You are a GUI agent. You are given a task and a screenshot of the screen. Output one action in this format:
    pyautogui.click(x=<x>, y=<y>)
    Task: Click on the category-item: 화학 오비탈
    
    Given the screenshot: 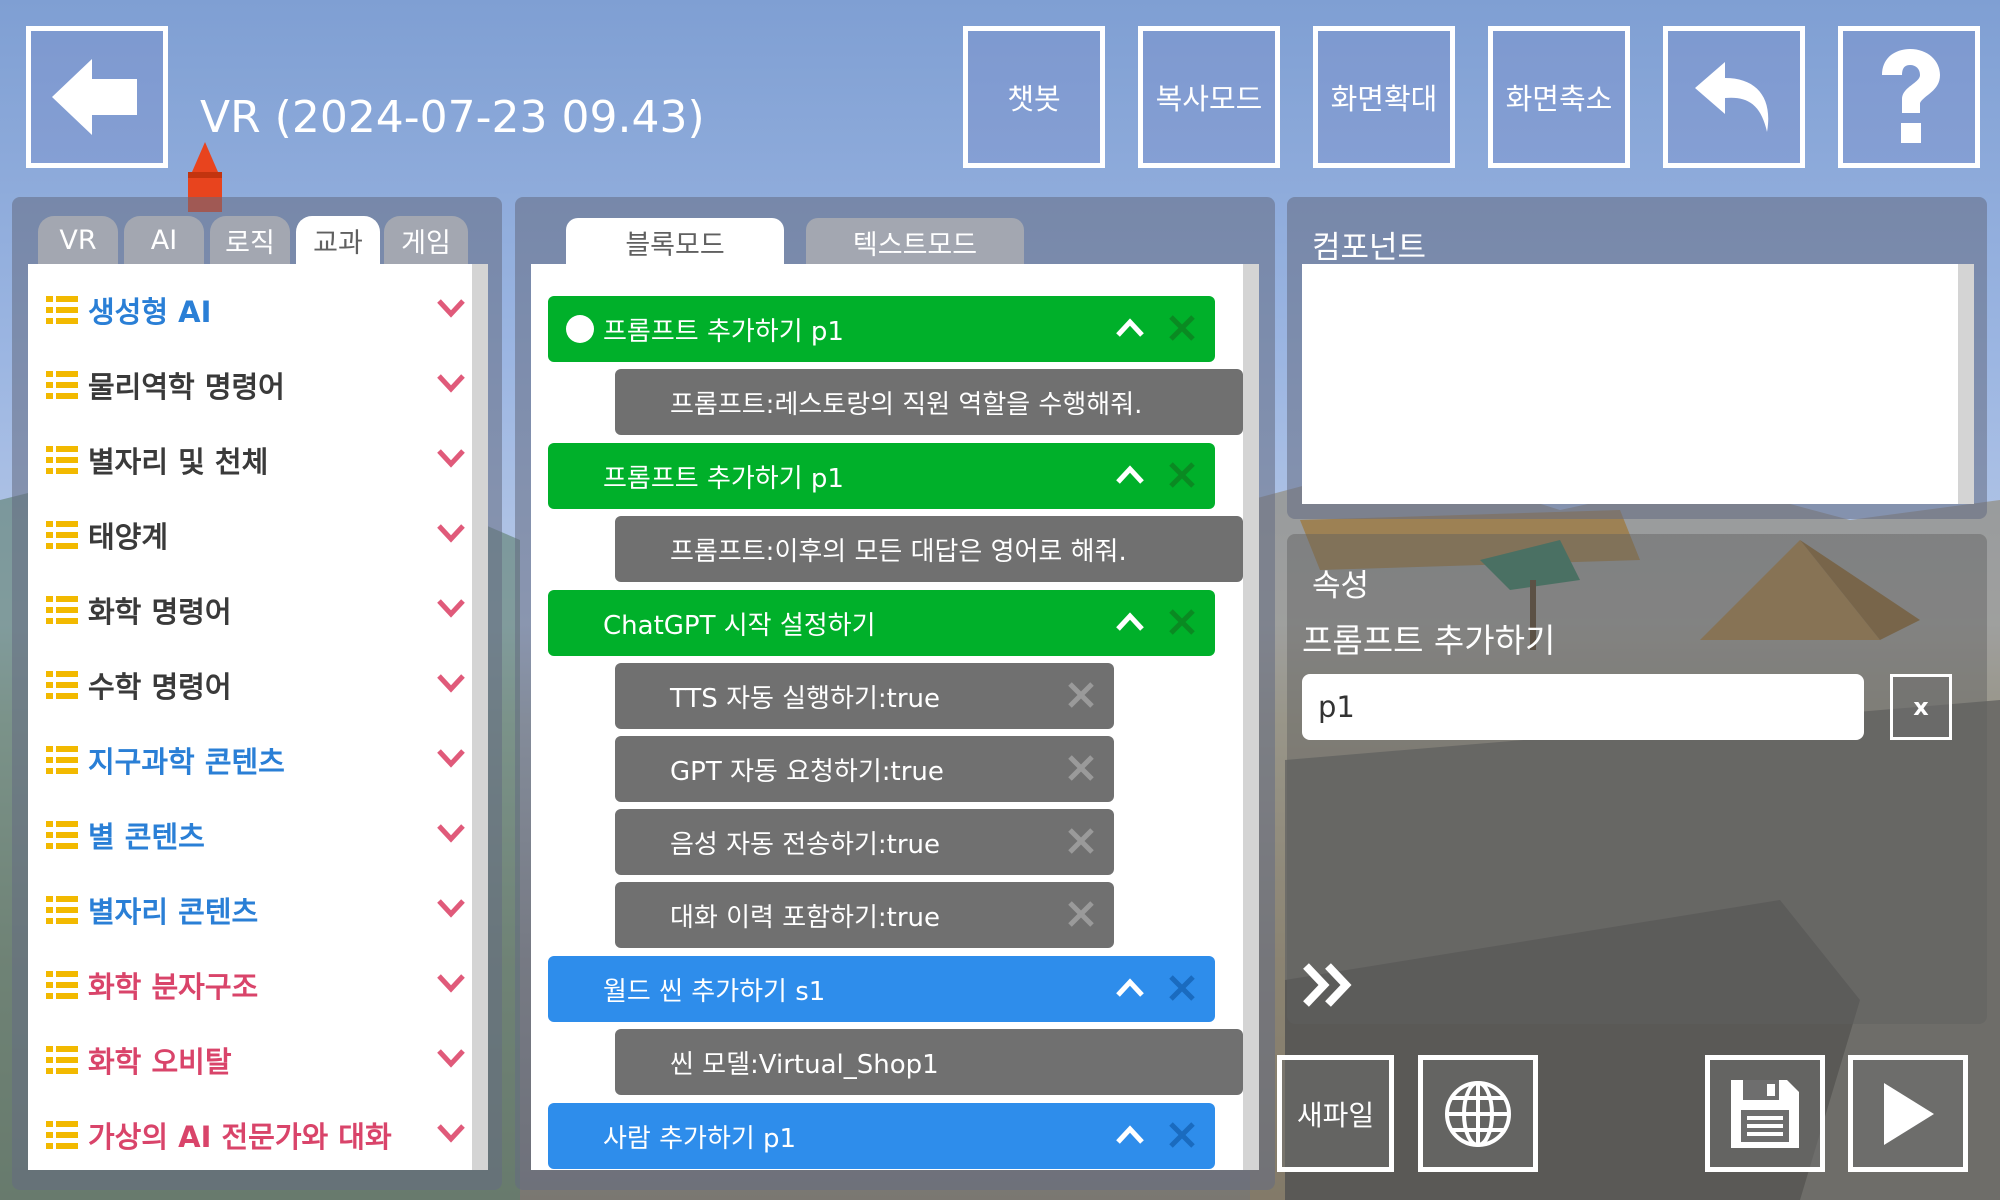 What is the action you would take?
    pyautogui.click(x=256, y=1060)
    